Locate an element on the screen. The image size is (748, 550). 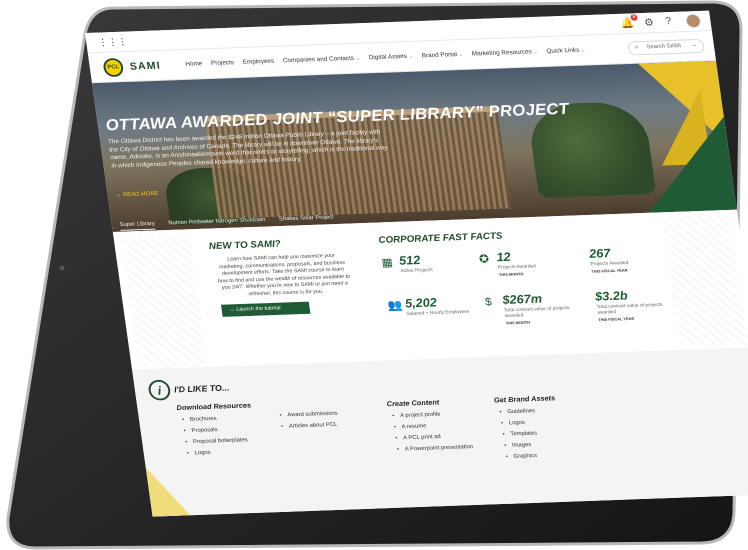
nav-marketing: Marketing Resources⌄ is located at coordinates (504, 53).